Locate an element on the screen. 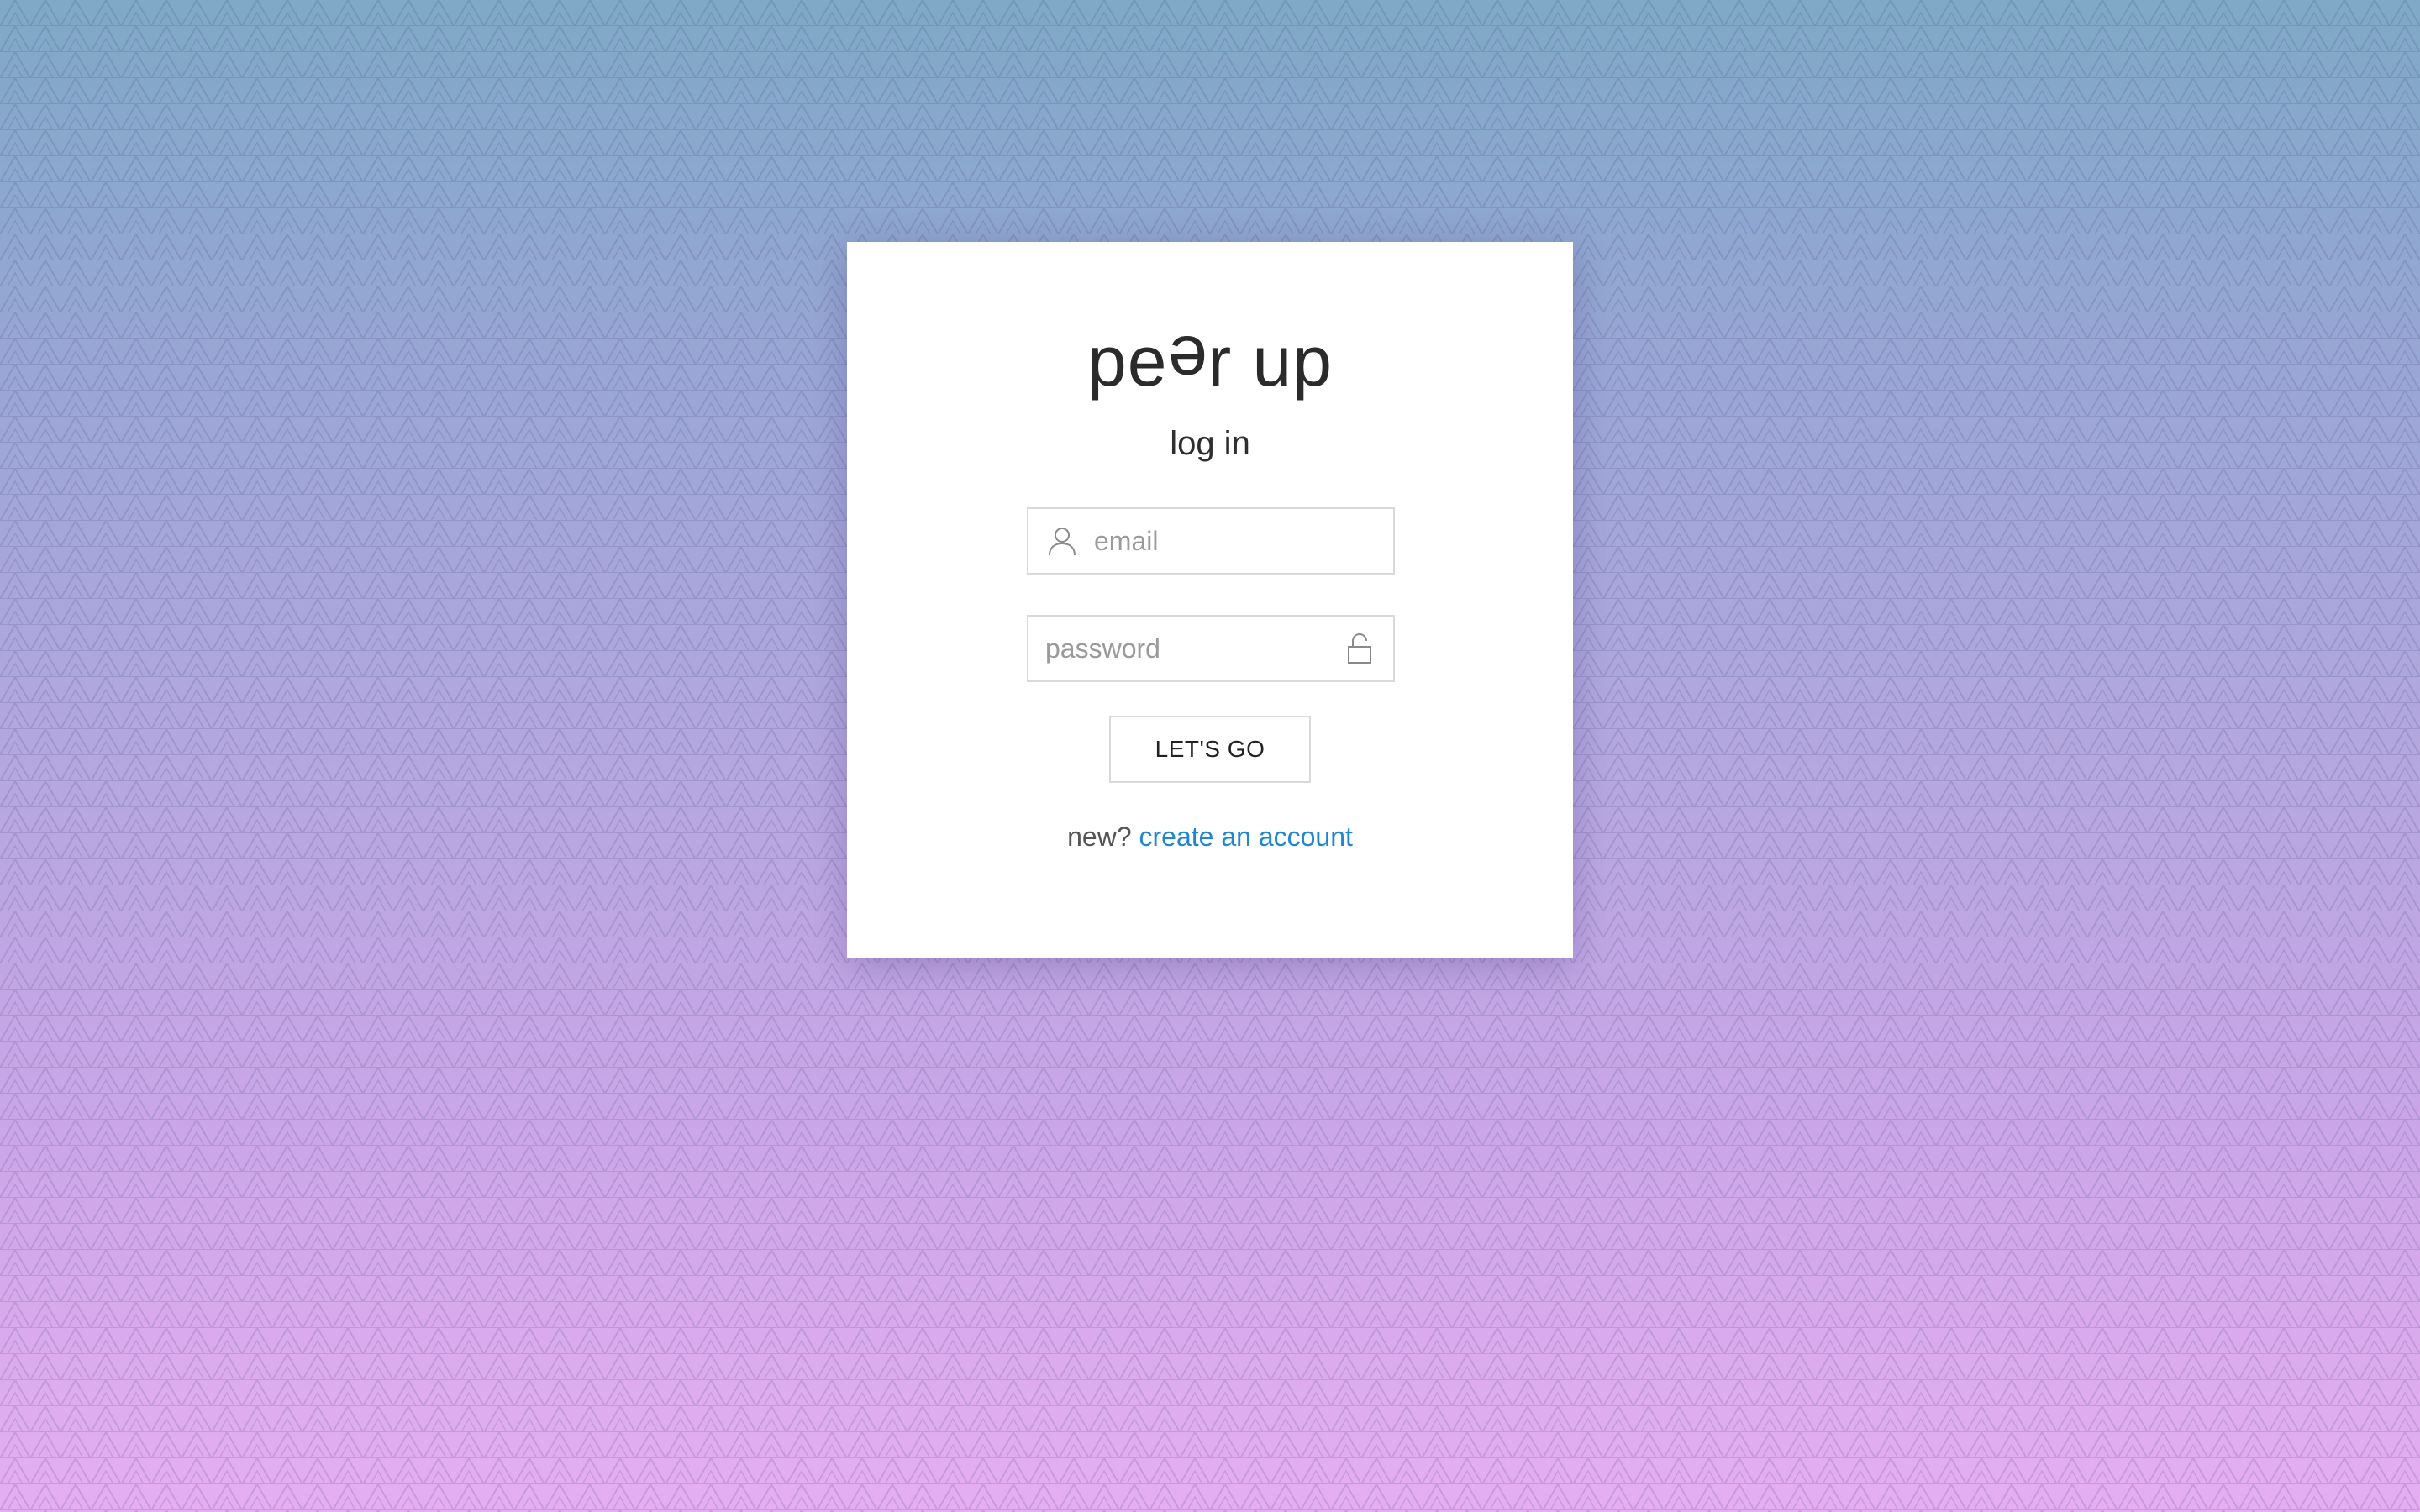 The width and height of the screenshot is (2420, 1512). page-title: log in is located at coordinates (1210, 443).